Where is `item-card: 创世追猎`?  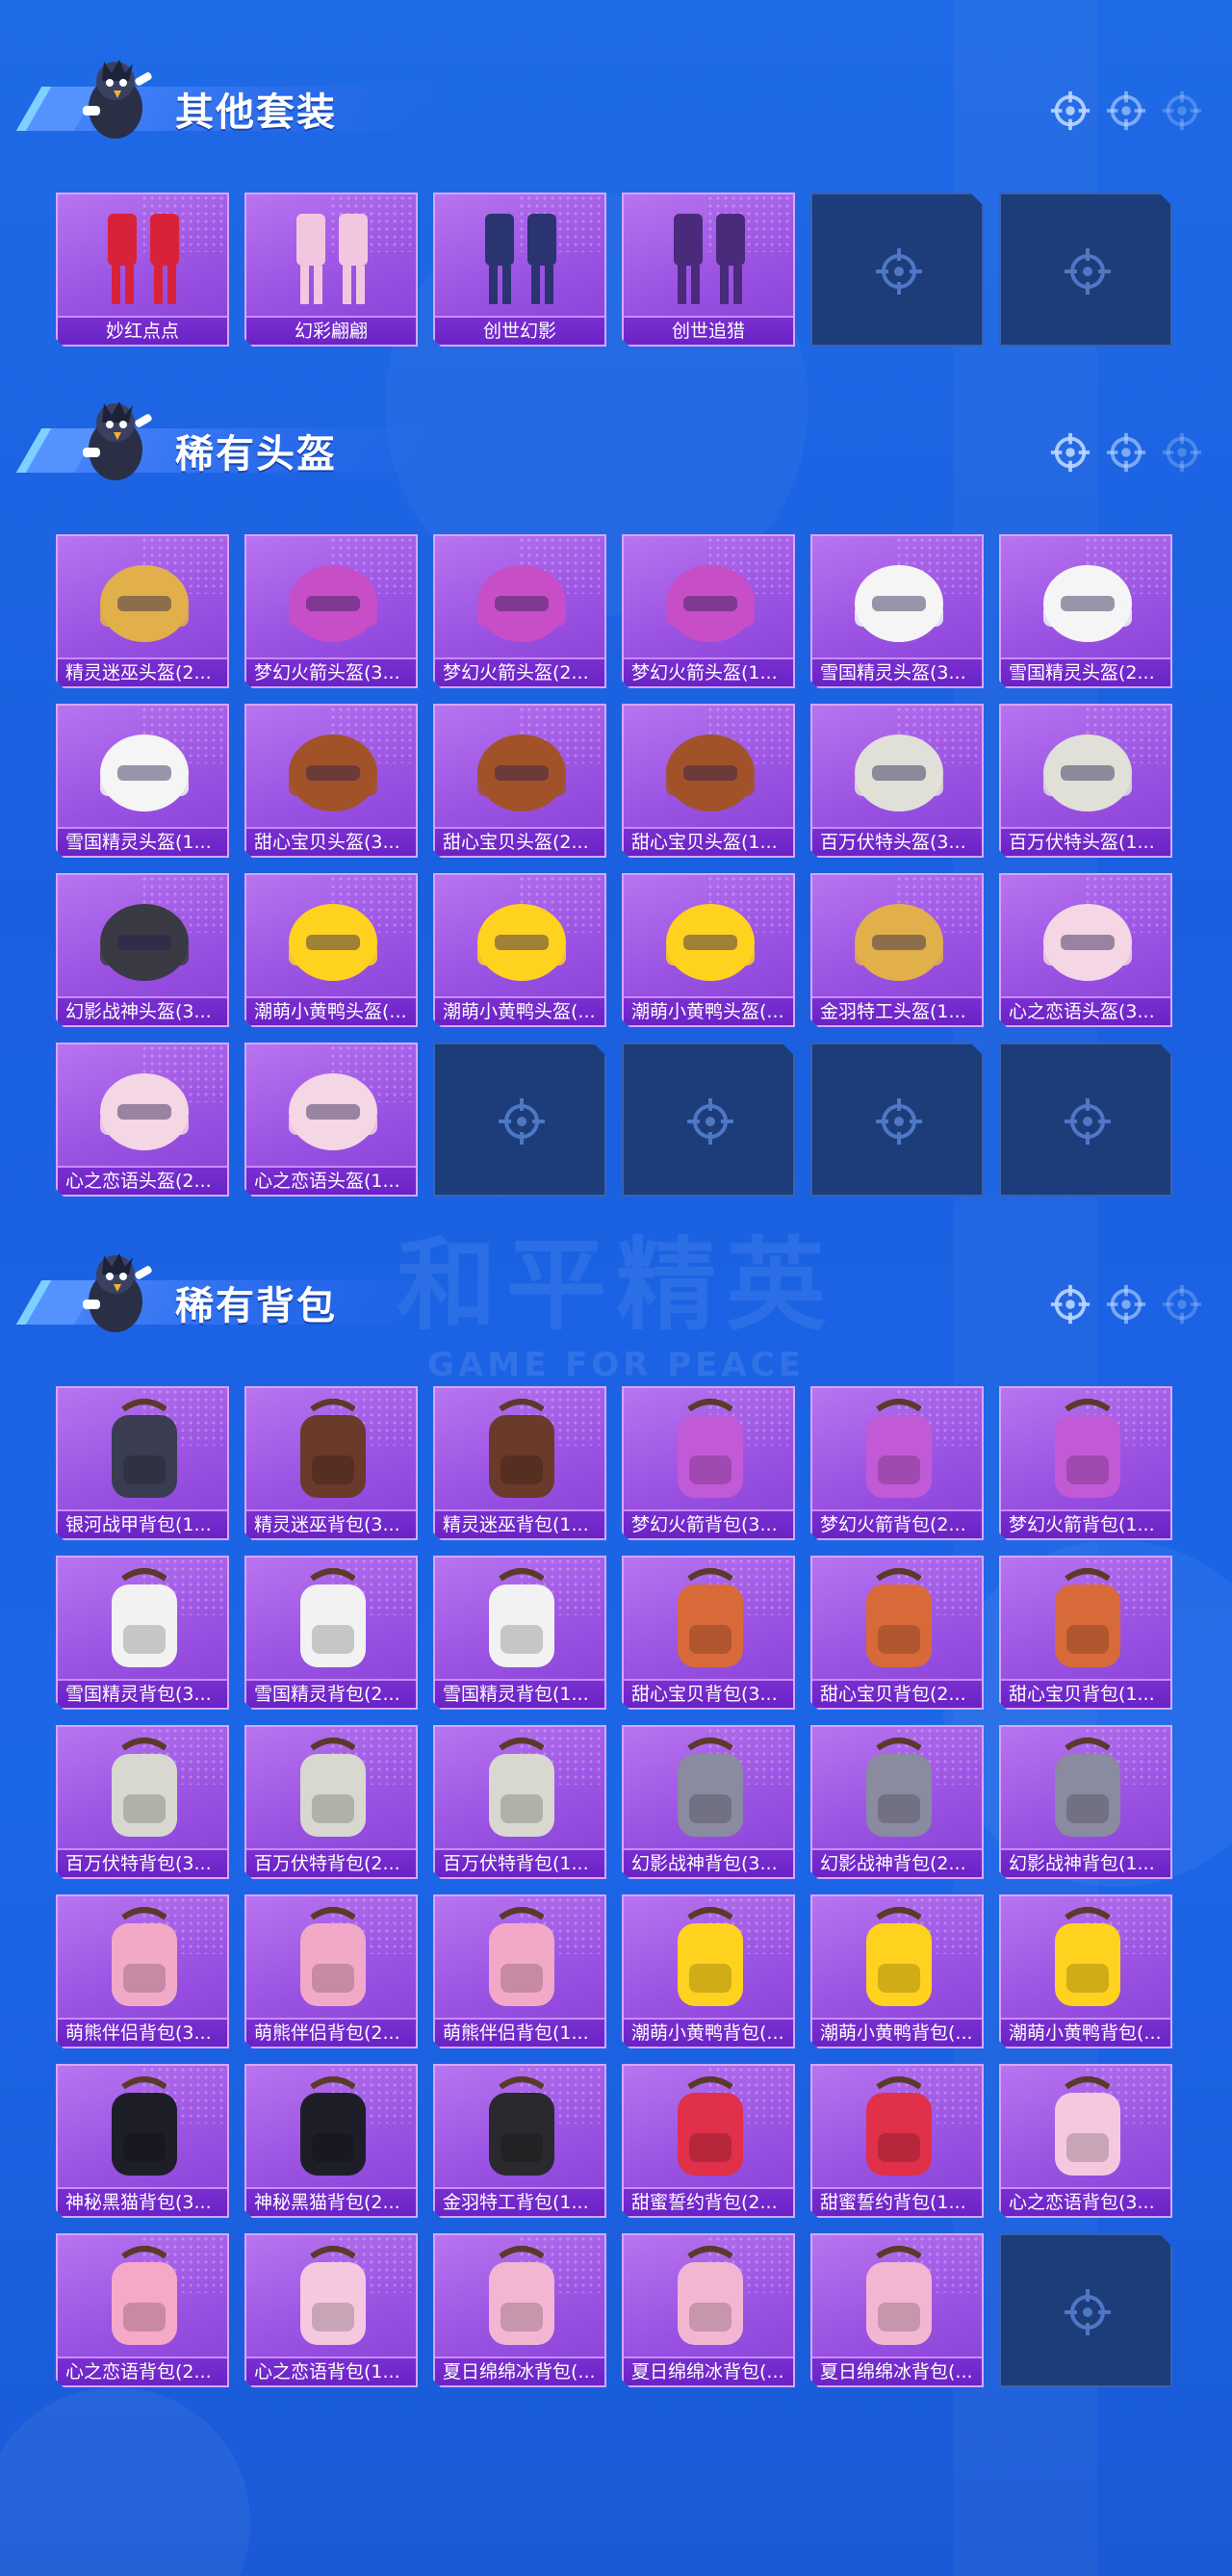 item-card: 创世追猎 is located at coordinates (708, 270).